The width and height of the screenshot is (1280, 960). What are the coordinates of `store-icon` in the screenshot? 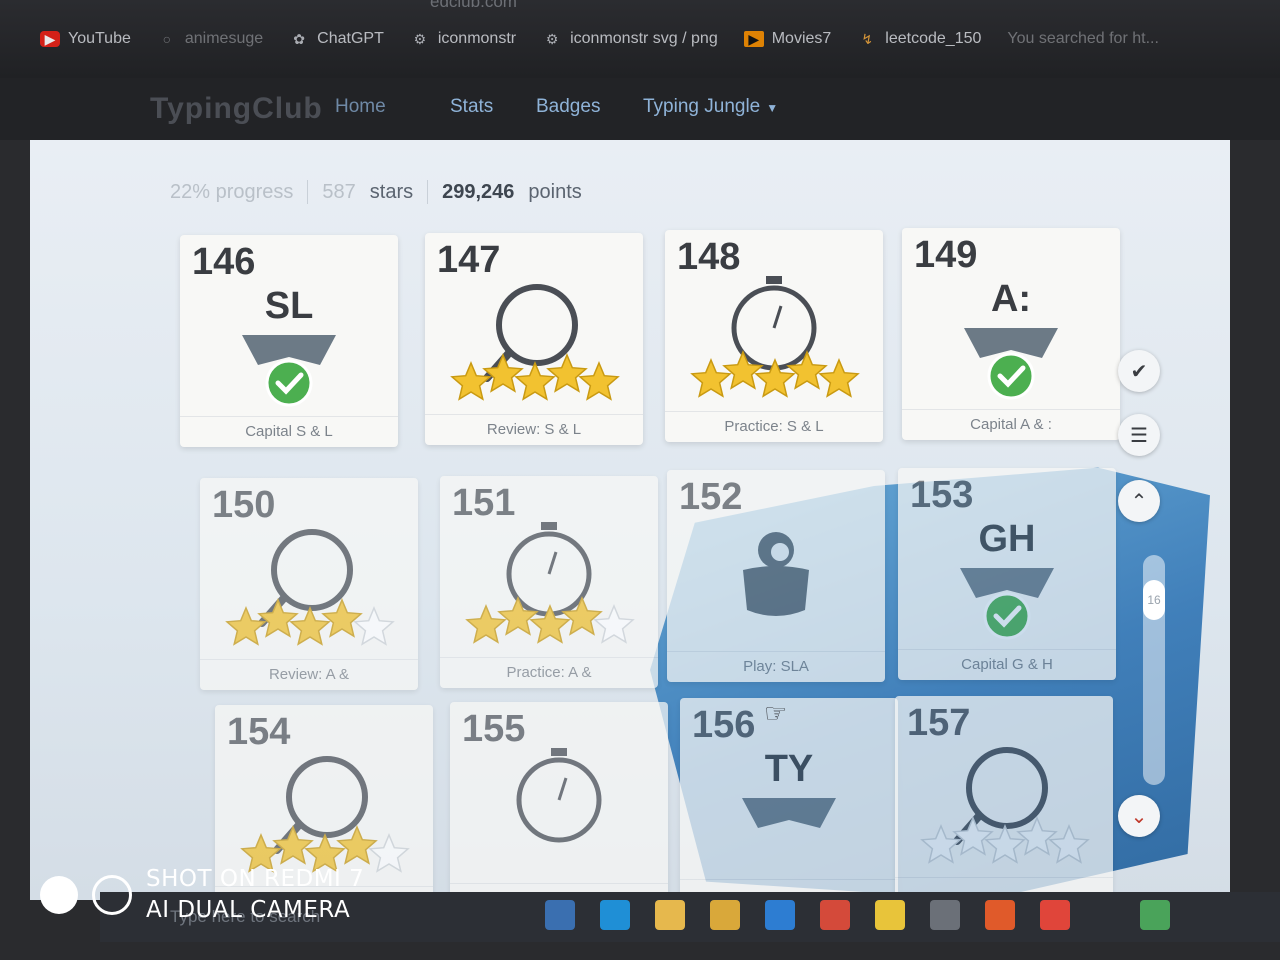 It's located at (725, 915).